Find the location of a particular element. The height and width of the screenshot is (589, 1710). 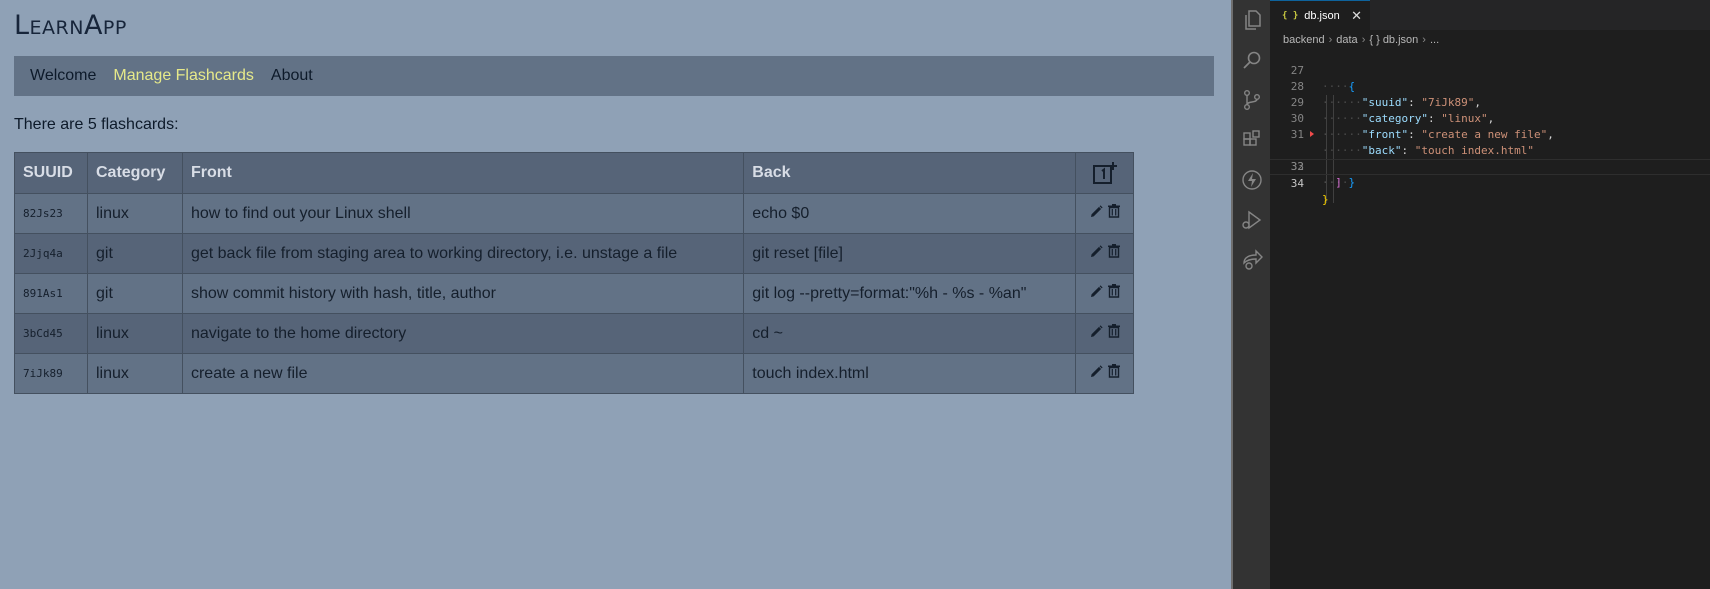

header-category: Category is located at coordinates (134, 173).